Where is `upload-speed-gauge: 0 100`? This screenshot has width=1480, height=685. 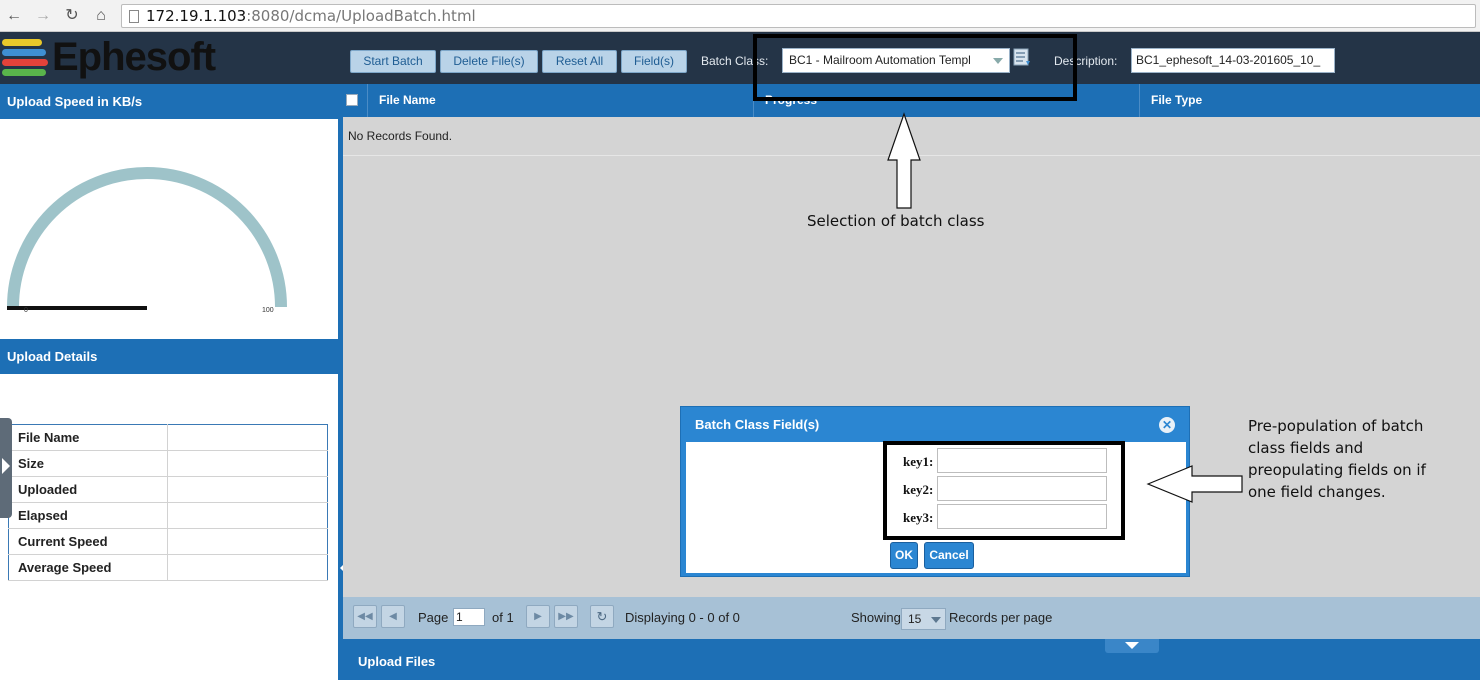 upload-speed-gauge: 0 100 is located at coordinates (169, 229).